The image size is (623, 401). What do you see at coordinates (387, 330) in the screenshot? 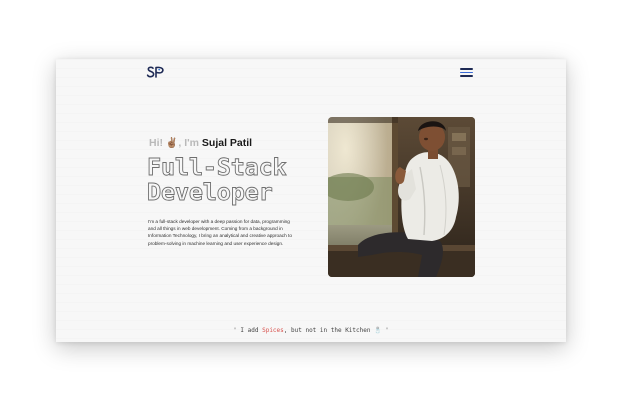
I see `quote-close-mark: "` at bounding box center [387, 330].